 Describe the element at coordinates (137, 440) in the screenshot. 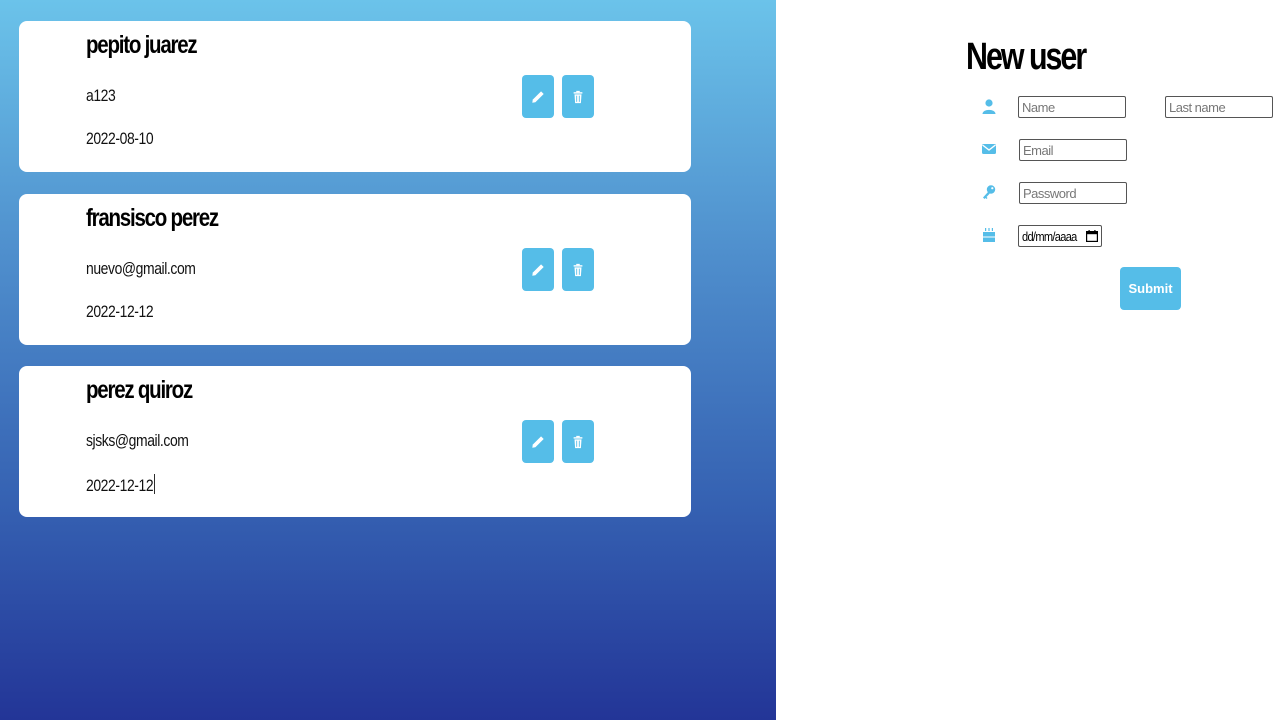

I see `user-detail: sjsks@gmail.com` at that location.